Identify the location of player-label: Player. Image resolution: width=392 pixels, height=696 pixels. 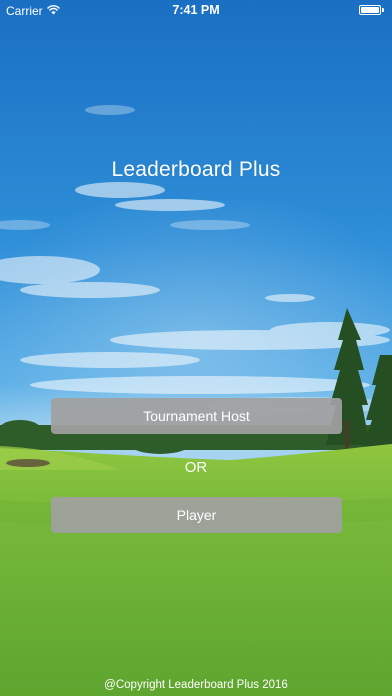
(196, 515).